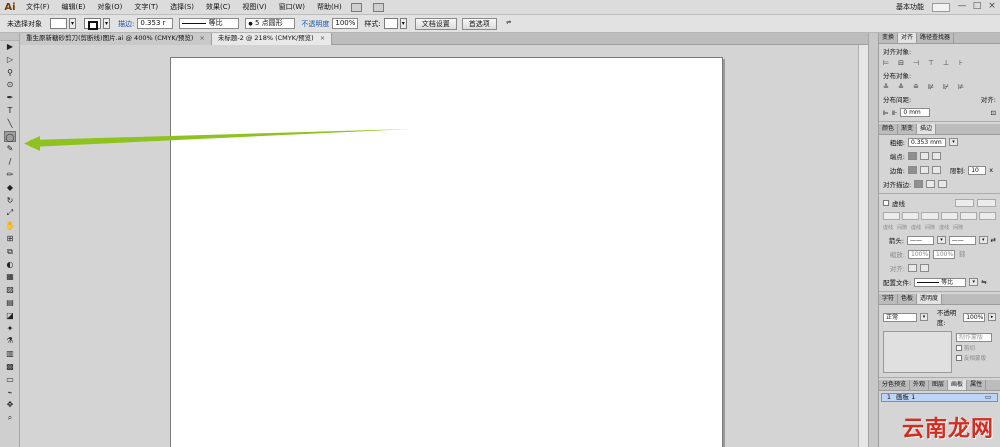 Image resolution: width=1000 pixels, height=447 pixels. What do you see at coordinates (939, 385) in the screenshot?
I see `tab-layers: 图层` at bounding box center [939, 385].